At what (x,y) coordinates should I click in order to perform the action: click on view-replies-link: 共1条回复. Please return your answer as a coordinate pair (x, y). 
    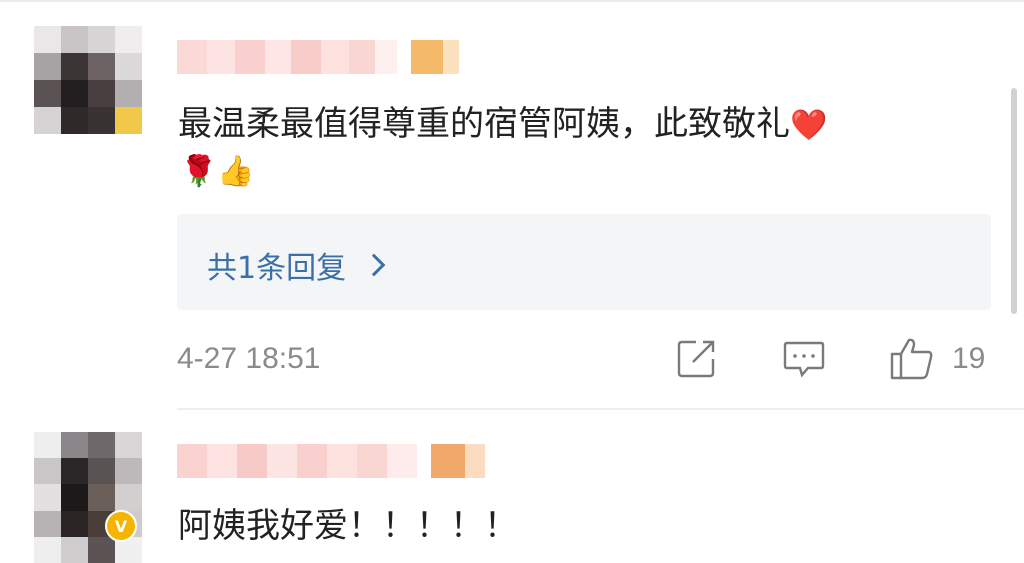
    Looking at the image, I should click on (296, 265).